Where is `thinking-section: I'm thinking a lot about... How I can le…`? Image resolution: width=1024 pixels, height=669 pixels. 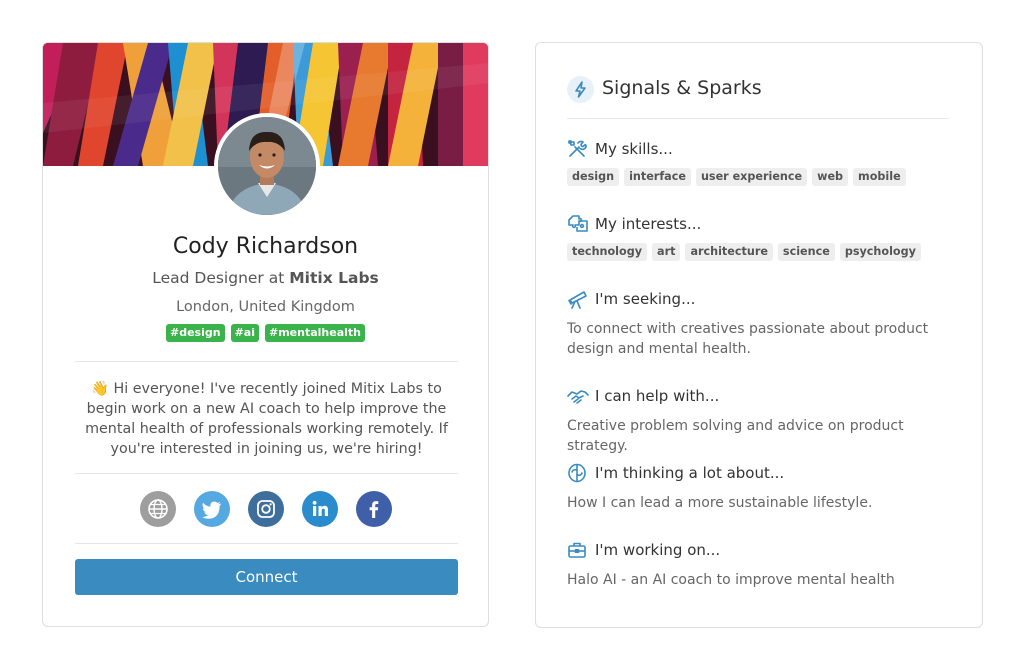 thinking-section: I'm thinking a lot about... How I can le… is located at coordinates (762, 487).